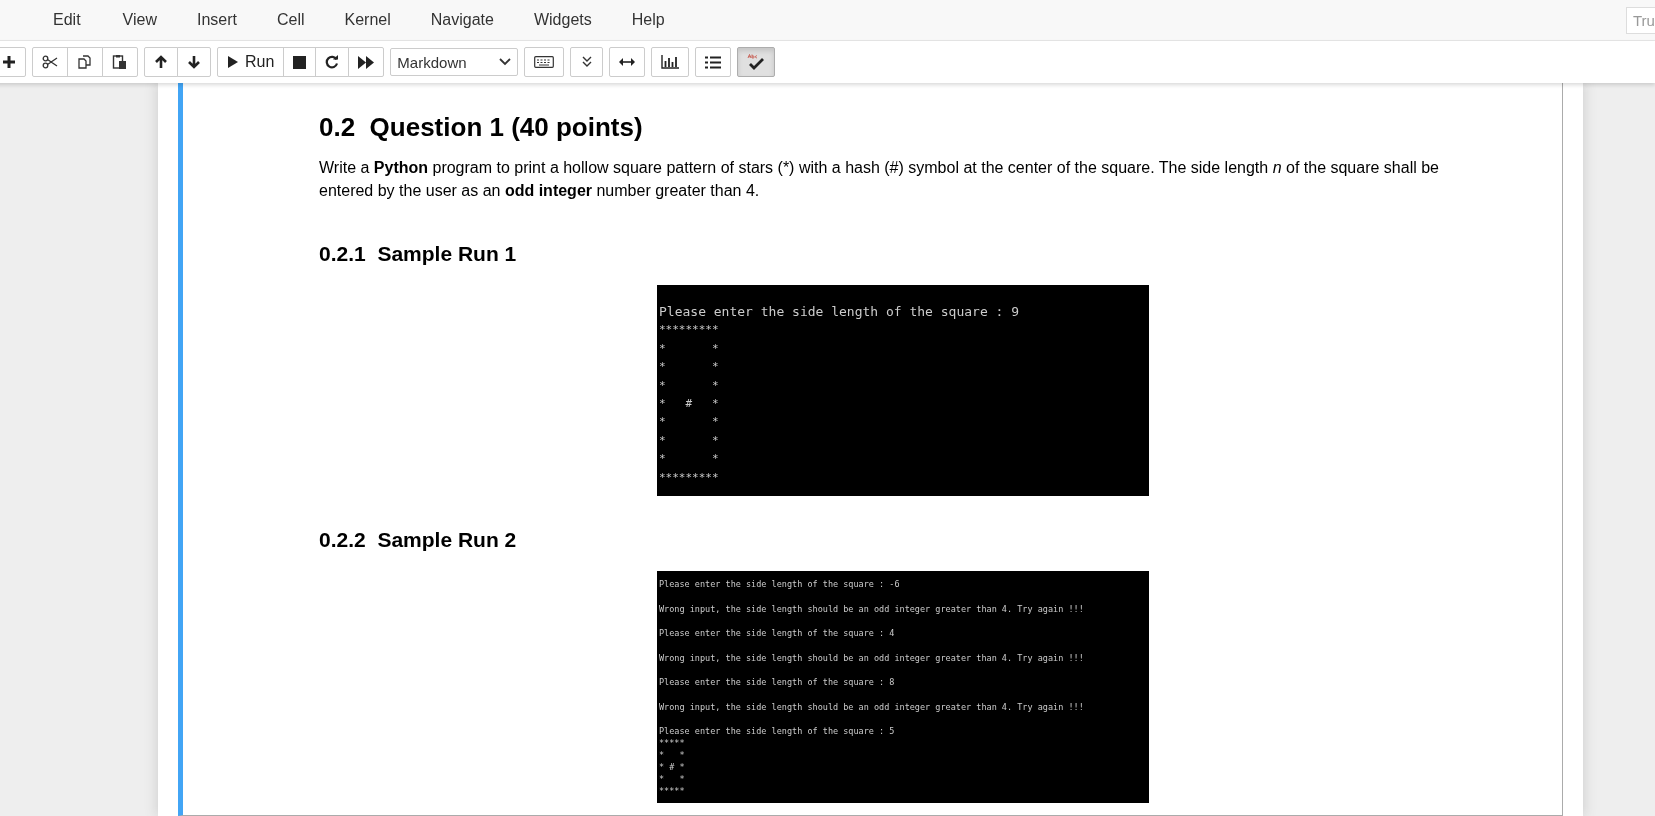 The image size is (1655, 816). I want to click on arrow-down-icon, so click(194, 62).